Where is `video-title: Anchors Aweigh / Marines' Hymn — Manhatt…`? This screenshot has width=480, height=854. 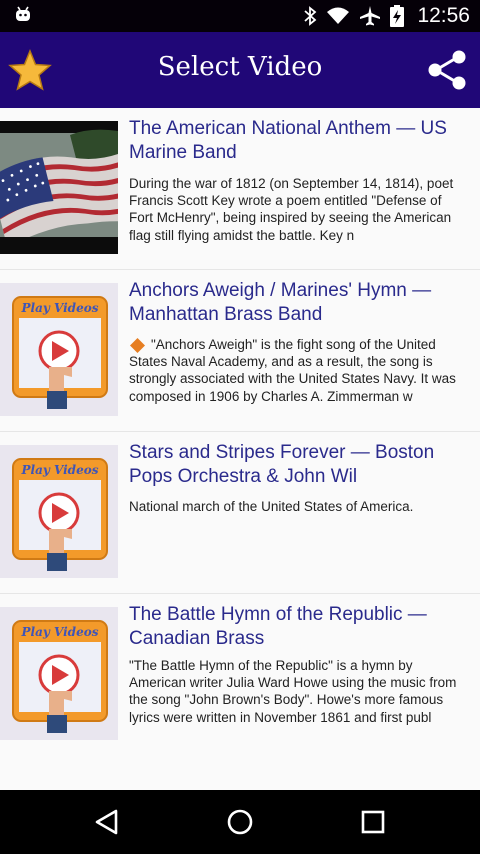
video-title: Anchors Aweigh / Marines' Hymn — Manhatt… is located at coordinates (280, 302).